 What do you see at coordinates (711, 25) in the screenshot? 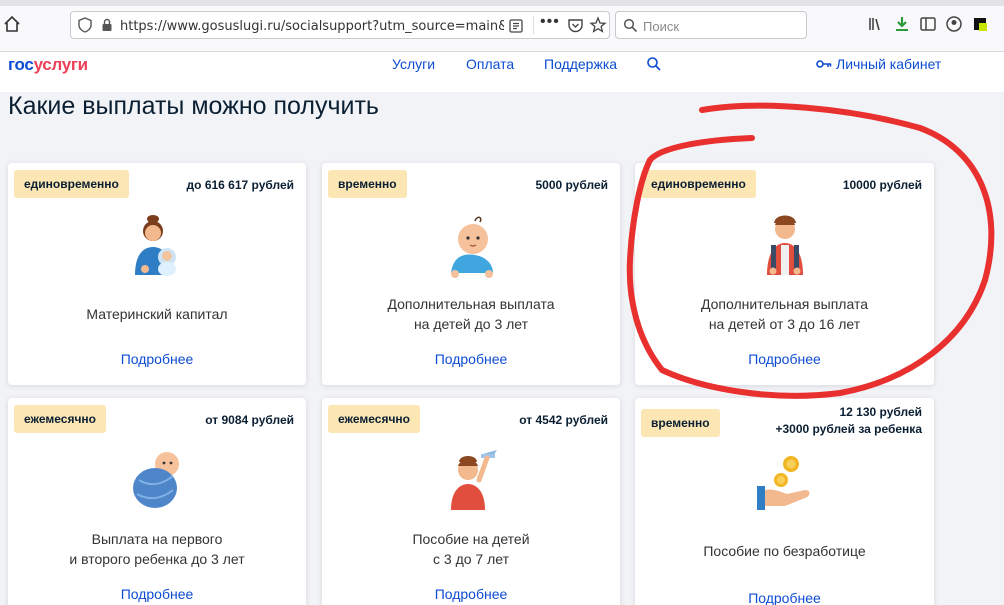
I see `browser-search-input: Поиск` at bounding box center [711, 25].